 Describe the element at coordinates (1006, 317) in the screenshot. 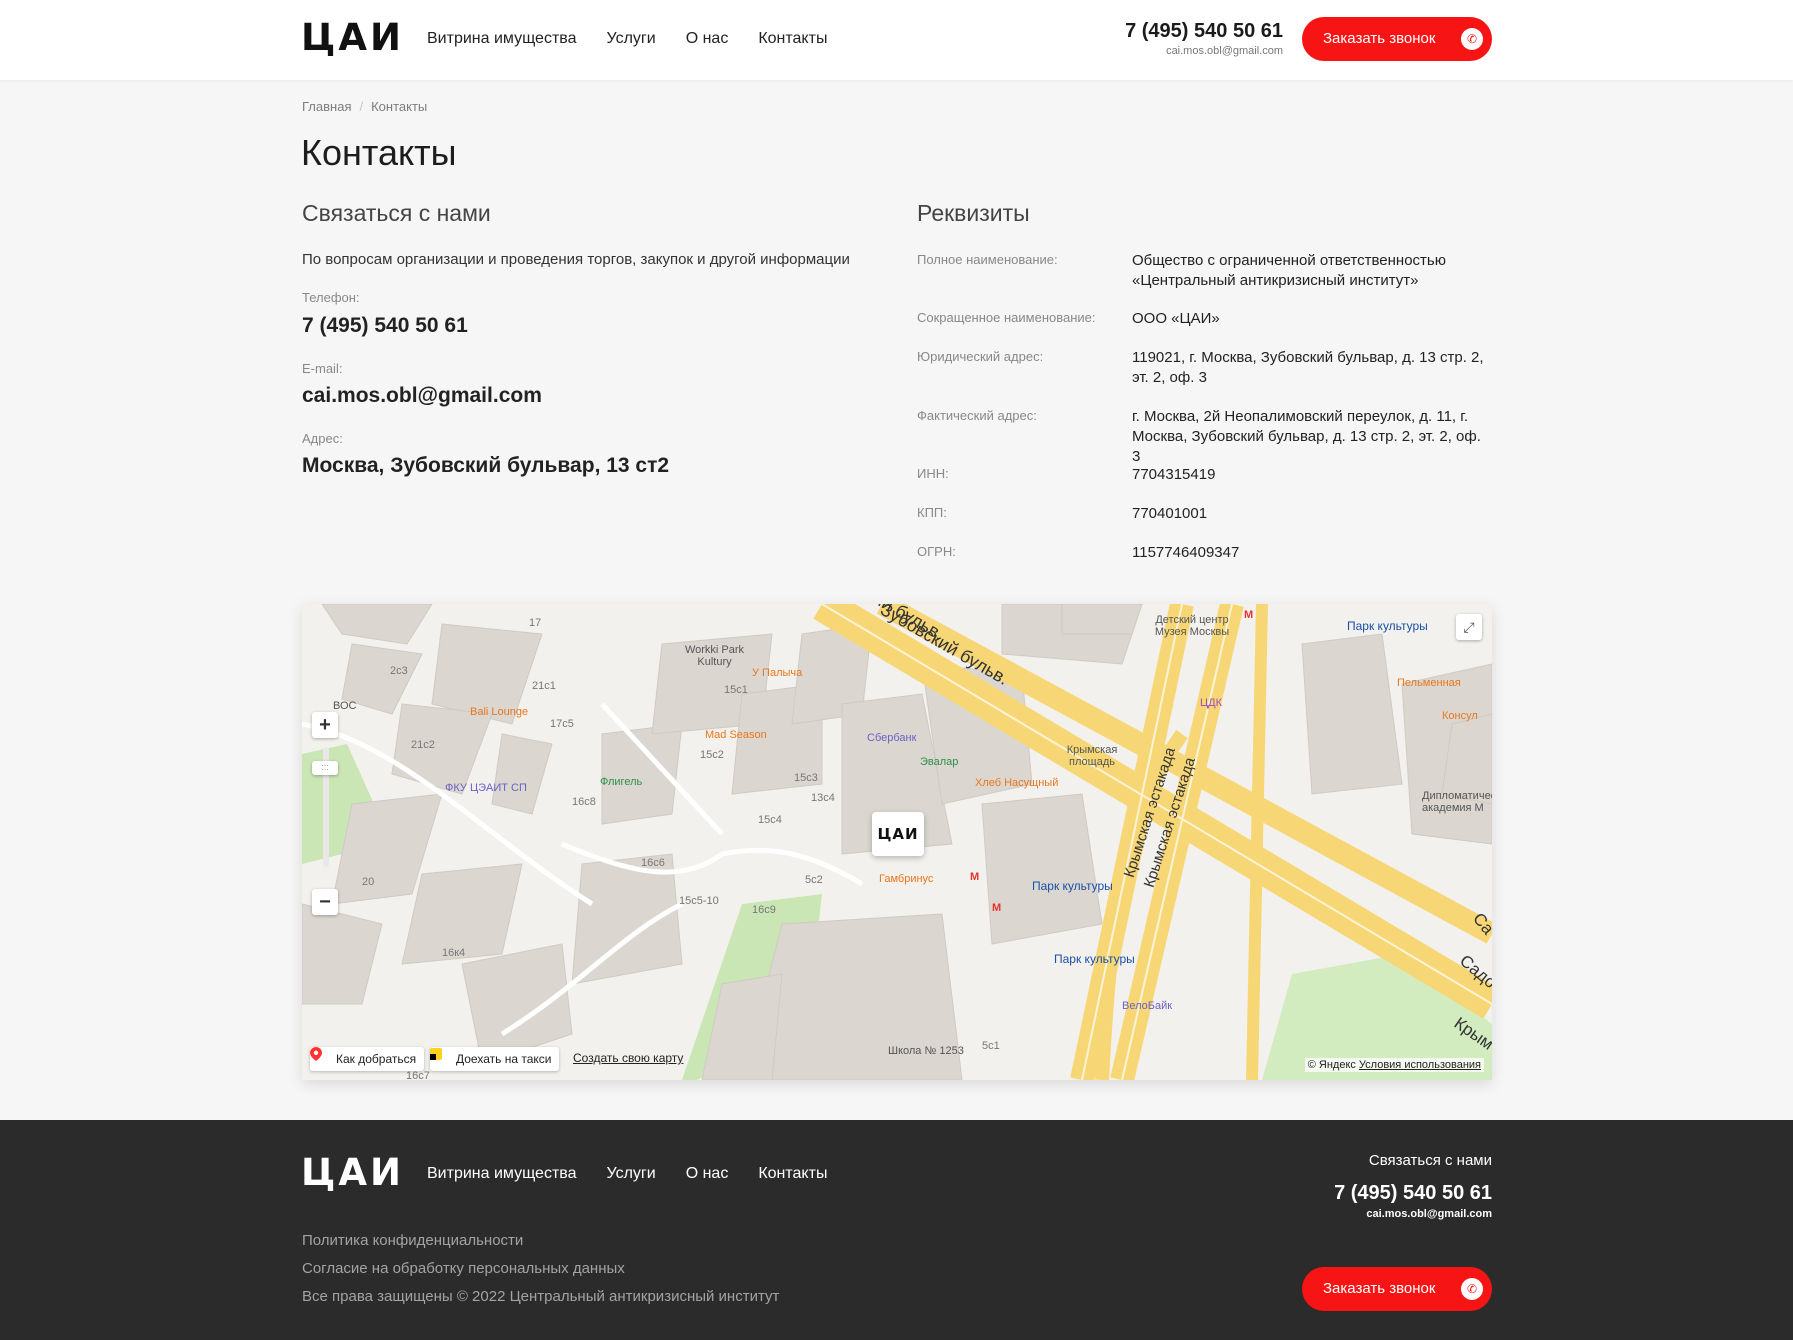

I see `req-label-short-name: Сокращенное наименование:` at that location.